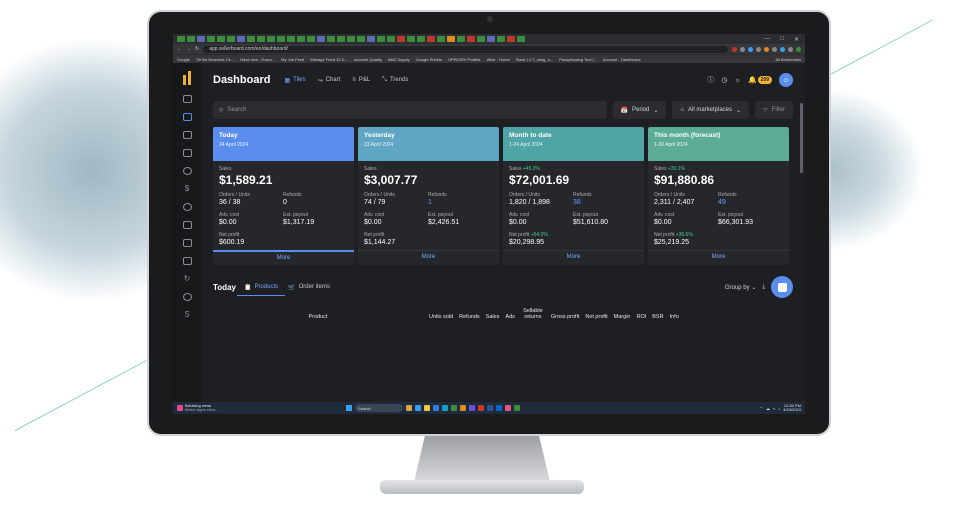  Describe the element at coordinates (738, 80) in the screenshot. I see `theme-icon: ☼` at that location.